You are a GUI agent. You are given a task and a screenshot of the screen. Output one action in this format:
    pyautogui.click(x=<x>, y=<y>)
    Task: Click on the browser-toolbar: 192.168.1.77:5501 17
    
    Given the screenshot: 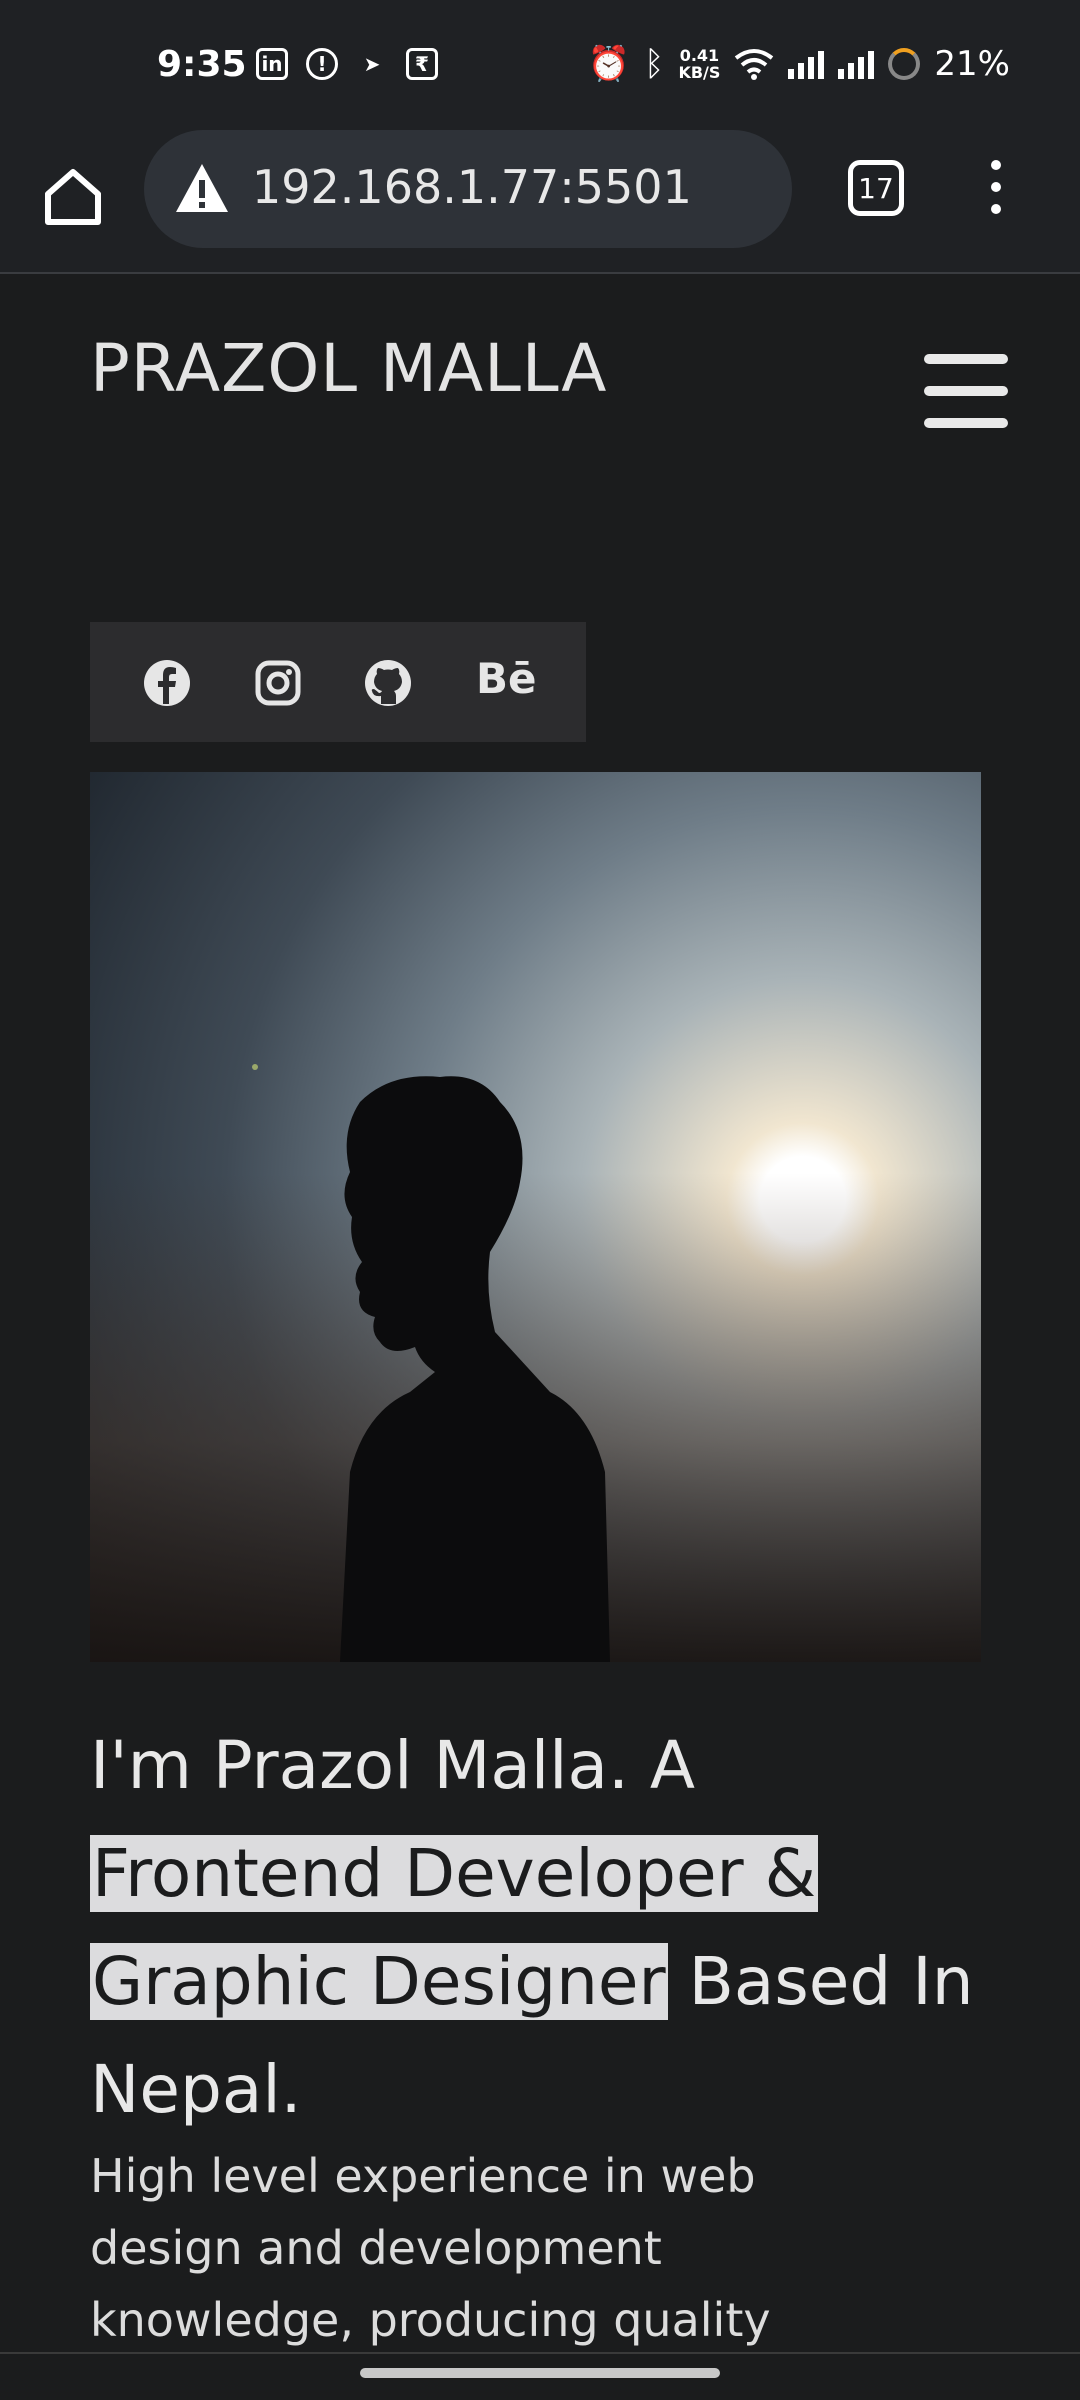 What is the action you would take?
    pyautogui.click(x=540, y=202)
    